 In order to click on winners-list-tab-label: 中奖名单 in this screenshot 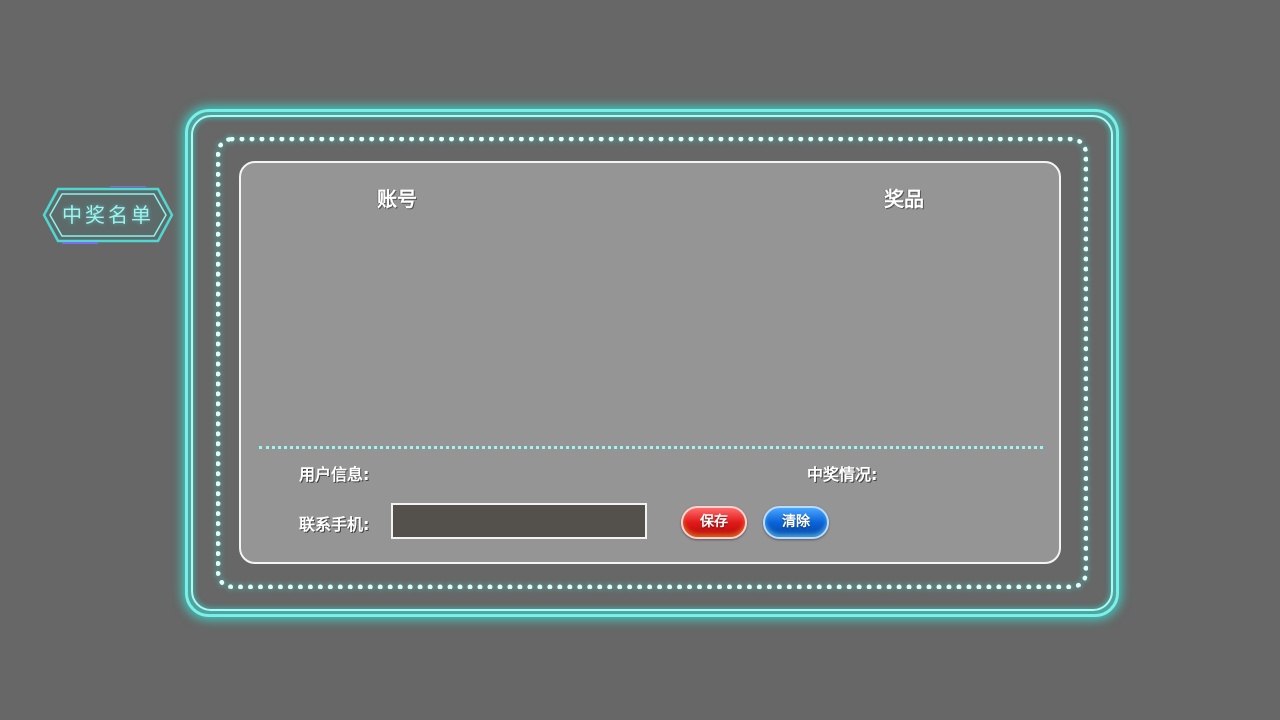, I will do `click(108, 215)`.